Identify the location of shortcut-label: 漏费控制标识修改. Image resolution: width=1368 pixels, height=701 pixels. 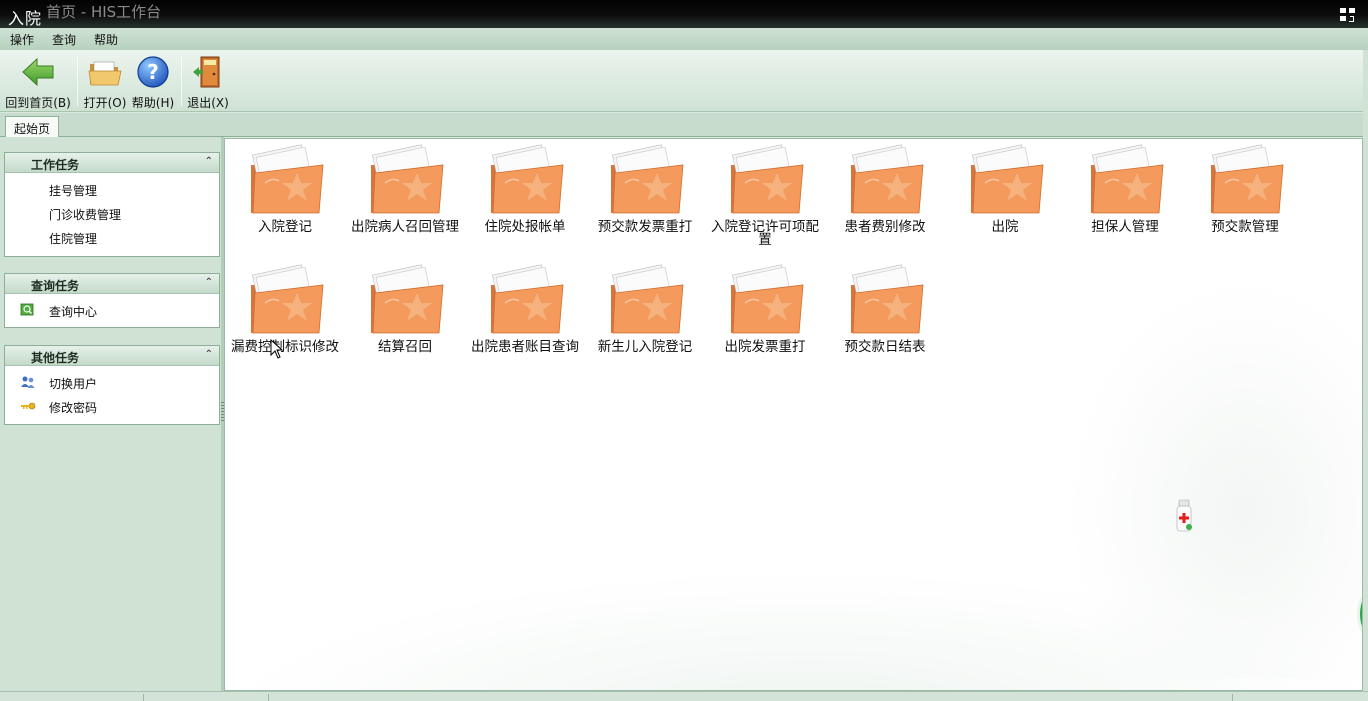
(285, 347).